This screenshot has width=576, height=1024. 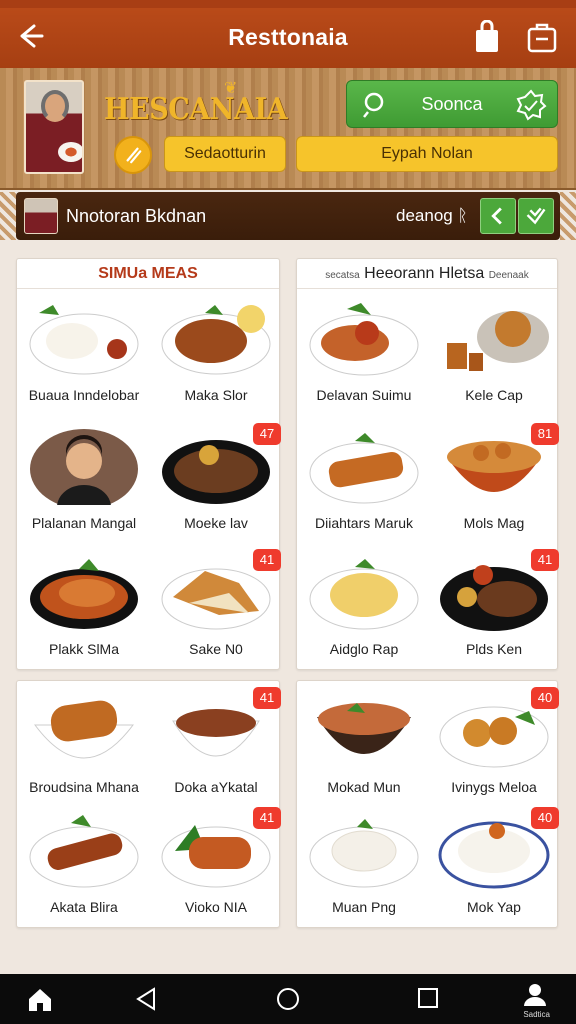 What do you see at coordinates (535, 995) in the screenshot?
I see `profile-icon` at bounding box center [535, 995].